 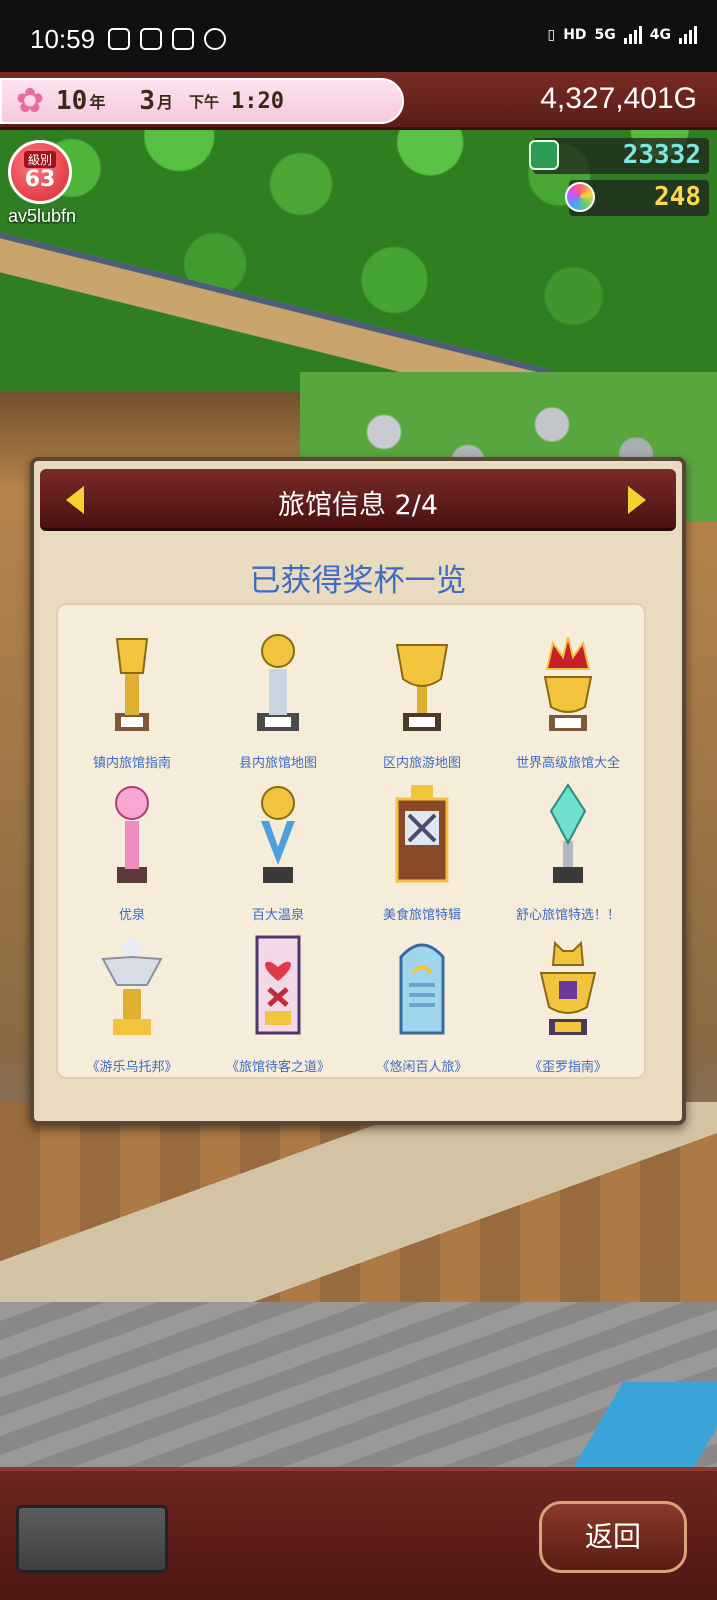 What do you see at coordinates (358, 505) in the screenshot?
I see `dialog-title: 旅馆信息 2/4` at bounding box center [358, 505].